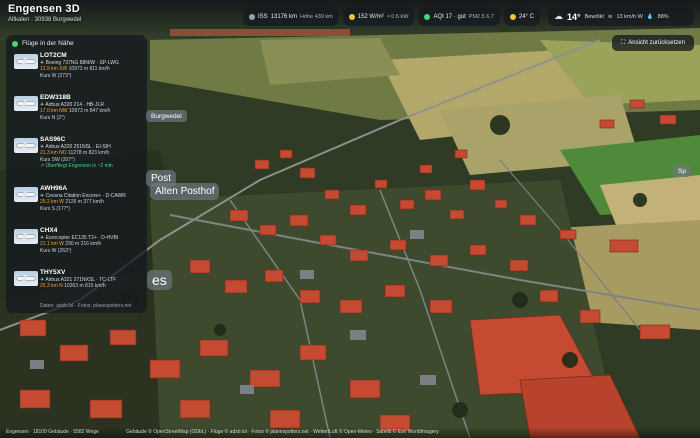 This screenshot has height=438, width=700. I want to click on aqi-value: AQI 17 · gut, so click(449, 16).